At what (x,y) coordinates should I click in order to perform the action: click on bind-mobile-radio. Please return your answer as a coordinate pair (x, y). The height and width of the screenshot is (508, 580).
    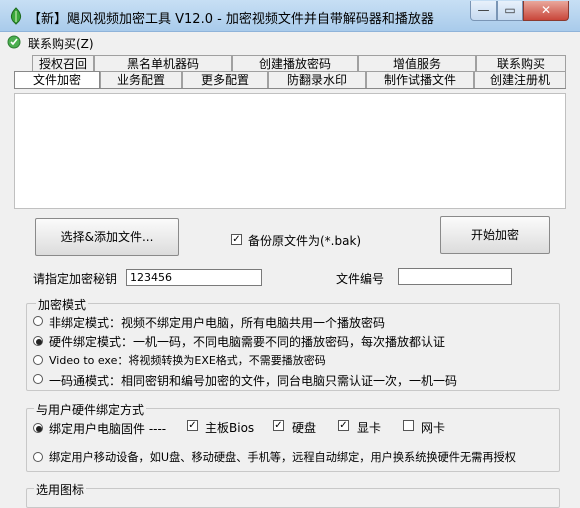
    Looking at the image, I should click on (38, 457).